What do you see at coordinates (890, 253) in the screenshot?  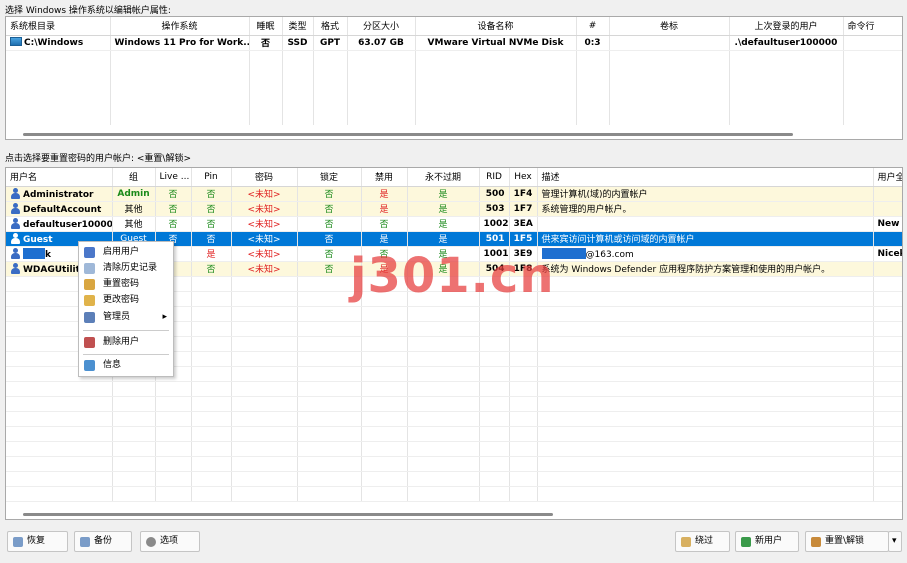 I see `user-cell-text: Nicek` at bounding box center [890, 253].